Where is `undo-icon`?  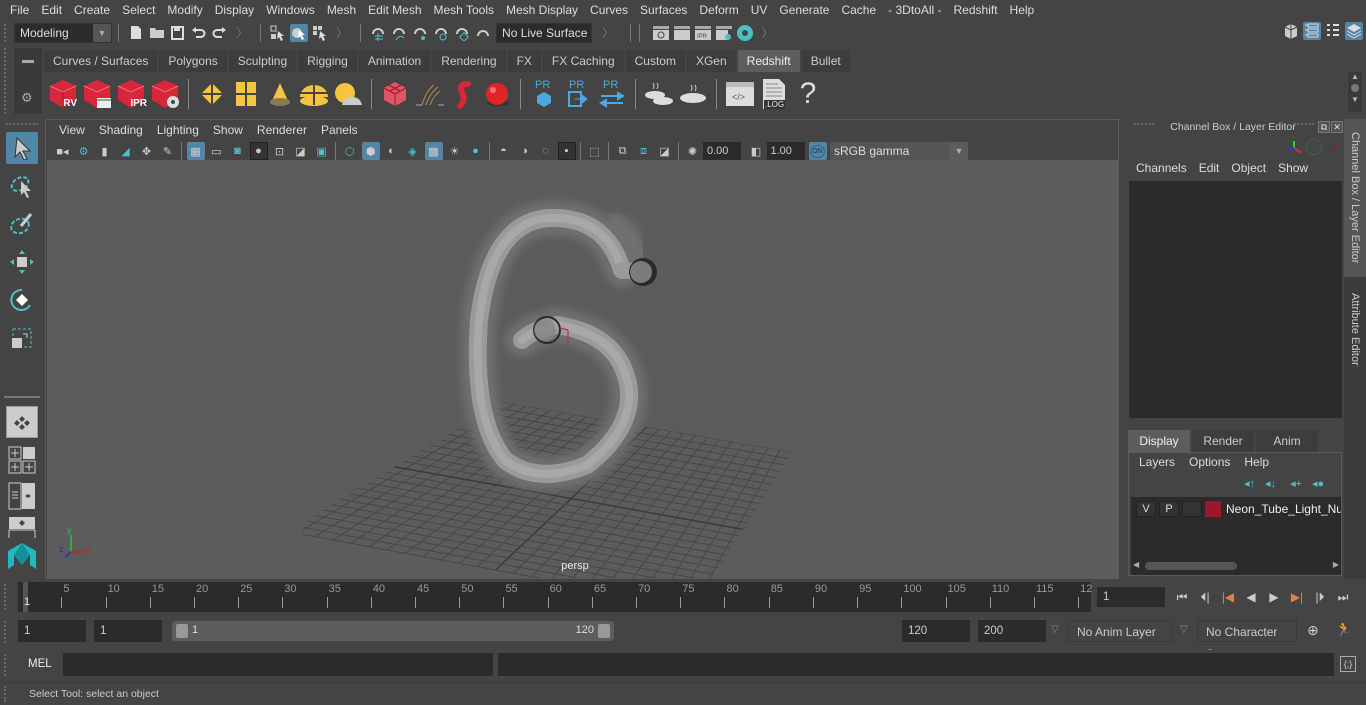 undo-icon is located at coordinates (199, 33).